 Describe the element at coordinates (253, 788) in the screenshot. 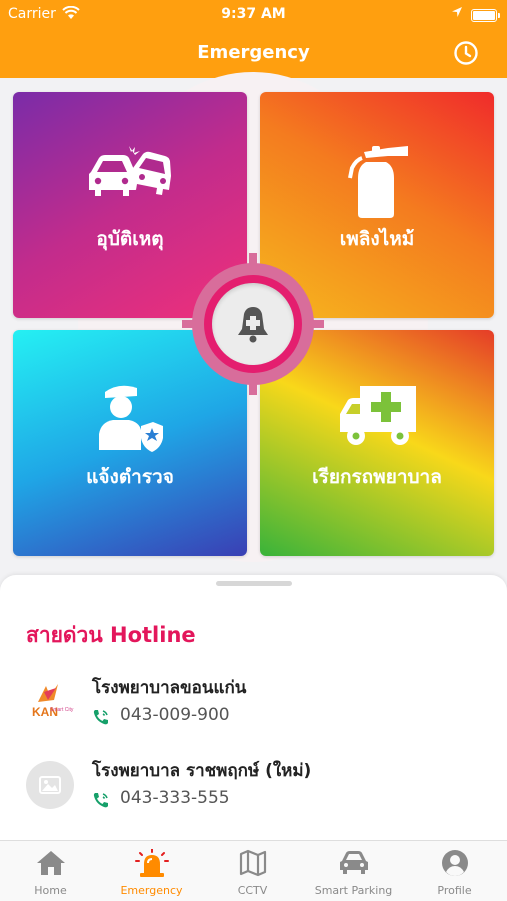

I see `hotline-item: โรงพยาบาล ราชพฤกษ์ (ใหม่) 043-333-555` at that location.